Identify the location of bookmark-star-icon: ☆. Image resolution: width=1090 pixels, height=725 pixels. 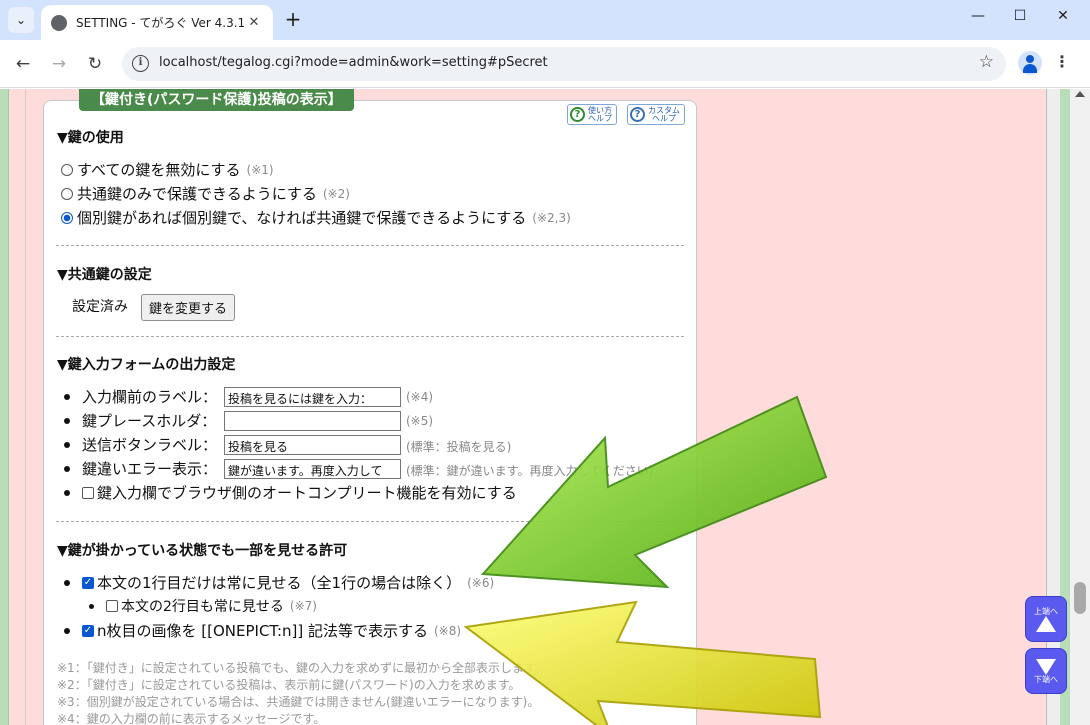
(986, 62).